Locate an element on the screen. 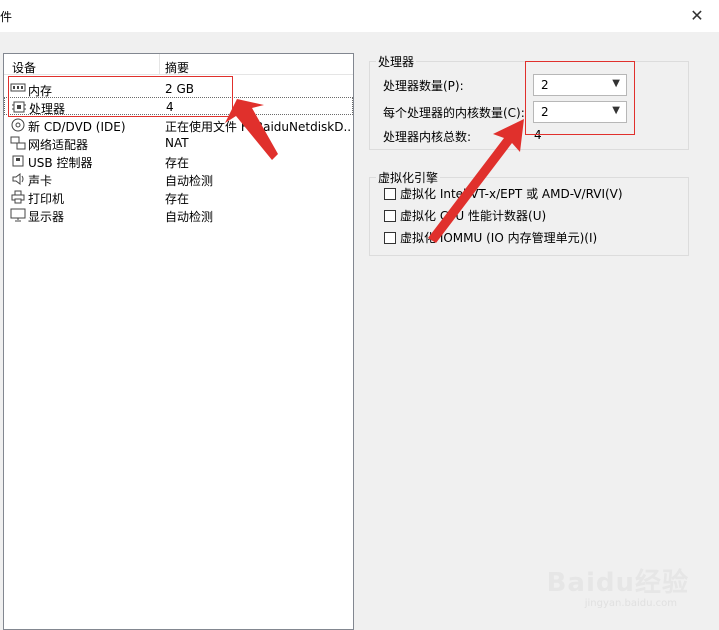 The height and width of the screenshot is (630, 719). annotation-arrows is located at coordinates (374, 171).